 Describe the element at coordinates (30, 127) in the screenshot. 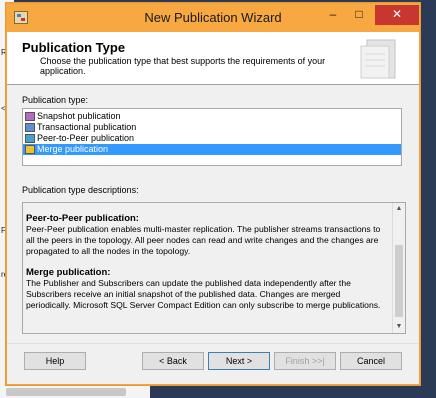

I see `transactional-icon` at that location.